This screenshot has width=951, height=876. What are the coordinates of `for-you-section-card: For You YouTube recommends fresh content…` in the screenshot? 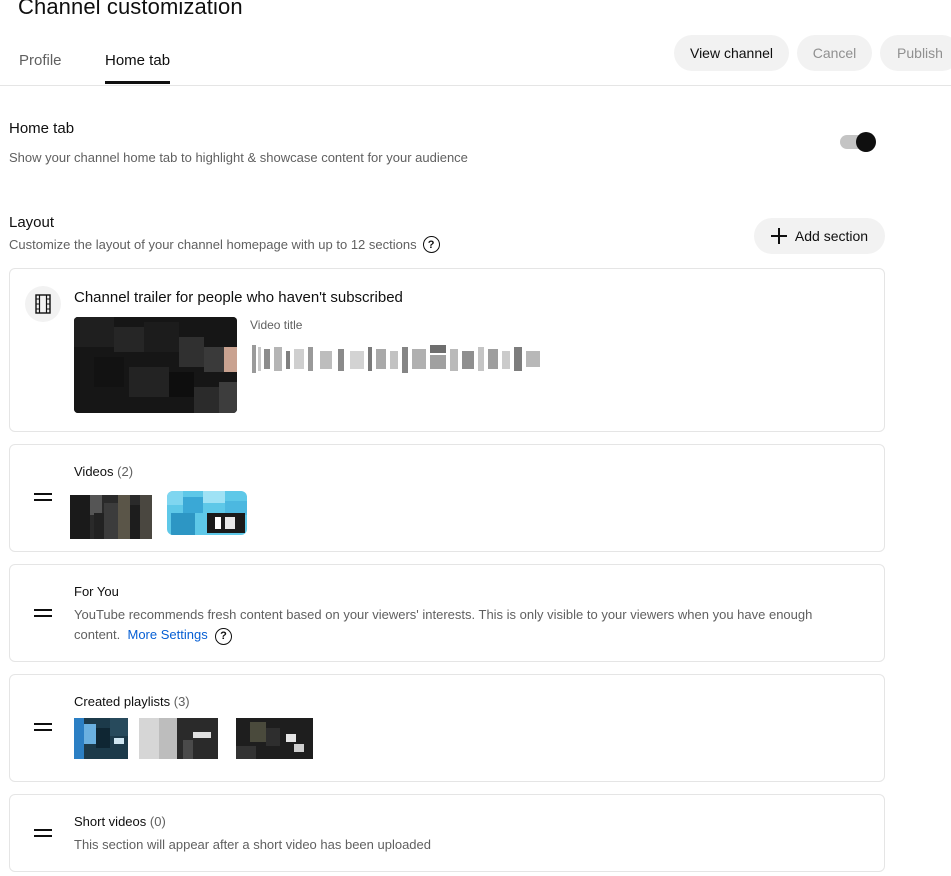 It's located at (447, 613).